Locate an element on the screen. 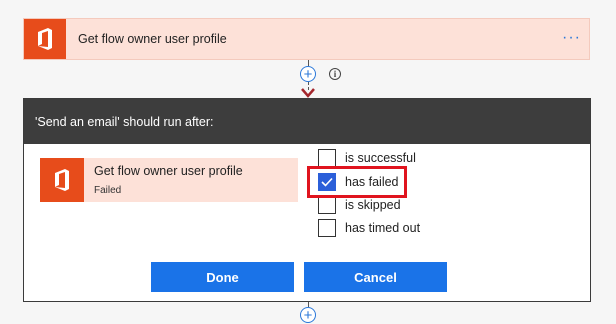 The height and width of the screenshot is (324, 616). add-step-icon: + is located at coordinates (308, 74).